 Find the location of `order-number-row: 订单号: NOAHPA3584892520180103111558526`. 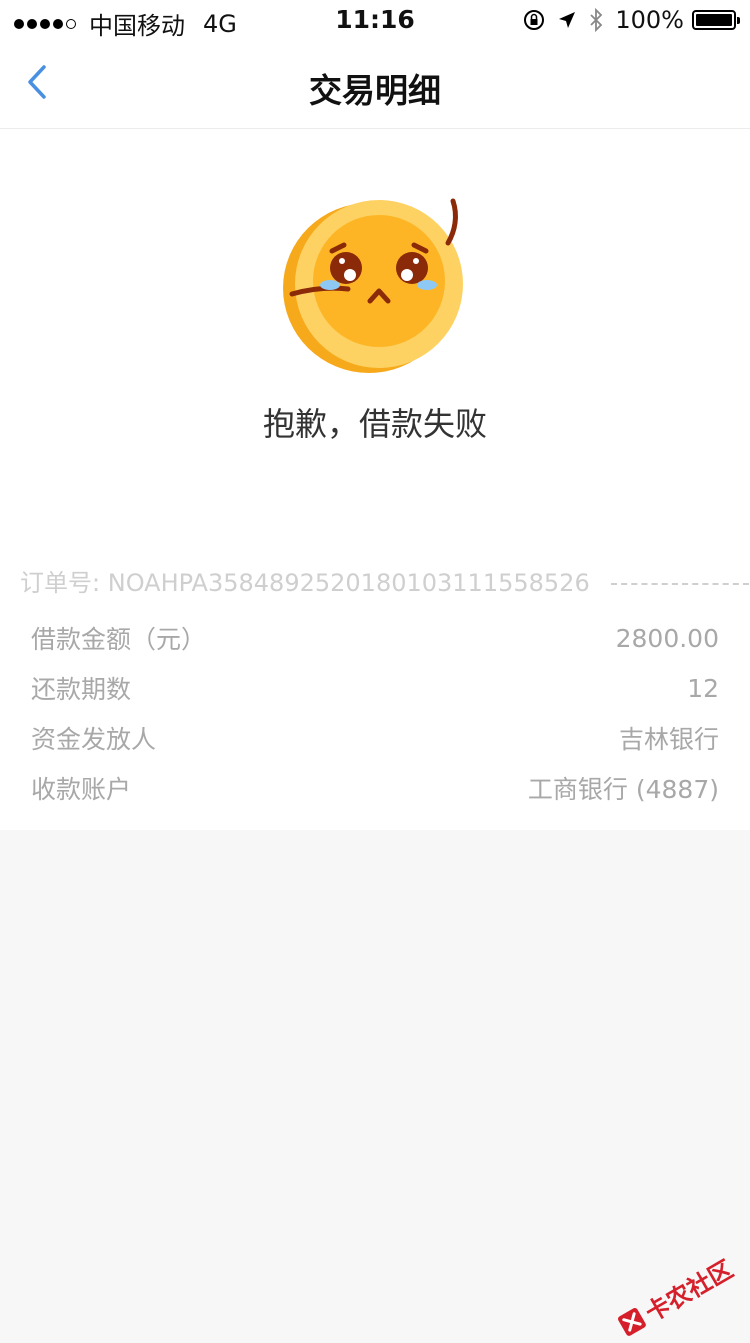

order-number-row: 订单号: NOAHPA3584892520180103111558526 is located at coordinates (385, 580).